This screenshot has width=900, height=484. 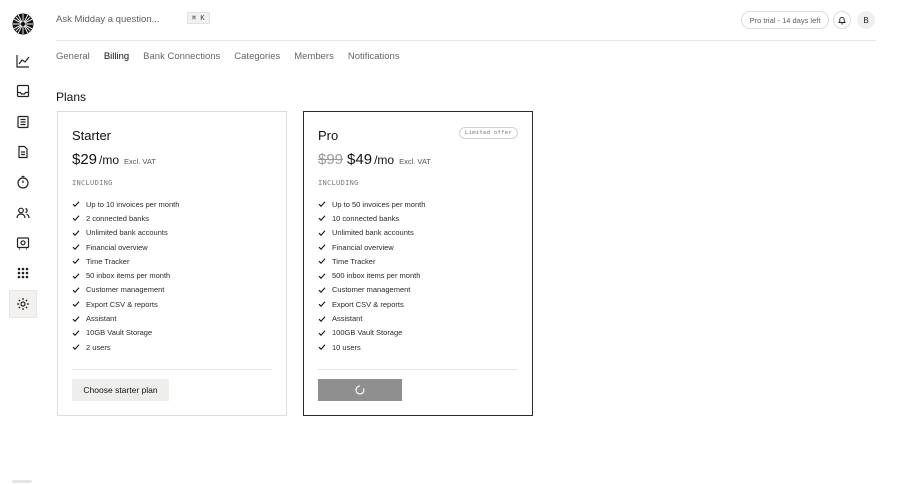 I want to click on sidebar-item-inbox, so click(x=23, y=91).